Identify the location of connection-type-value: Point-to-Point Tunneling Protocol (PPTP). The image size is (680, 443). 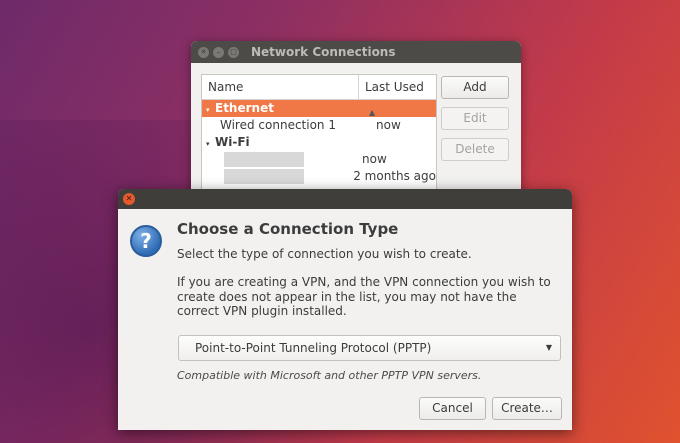
(313, 348).